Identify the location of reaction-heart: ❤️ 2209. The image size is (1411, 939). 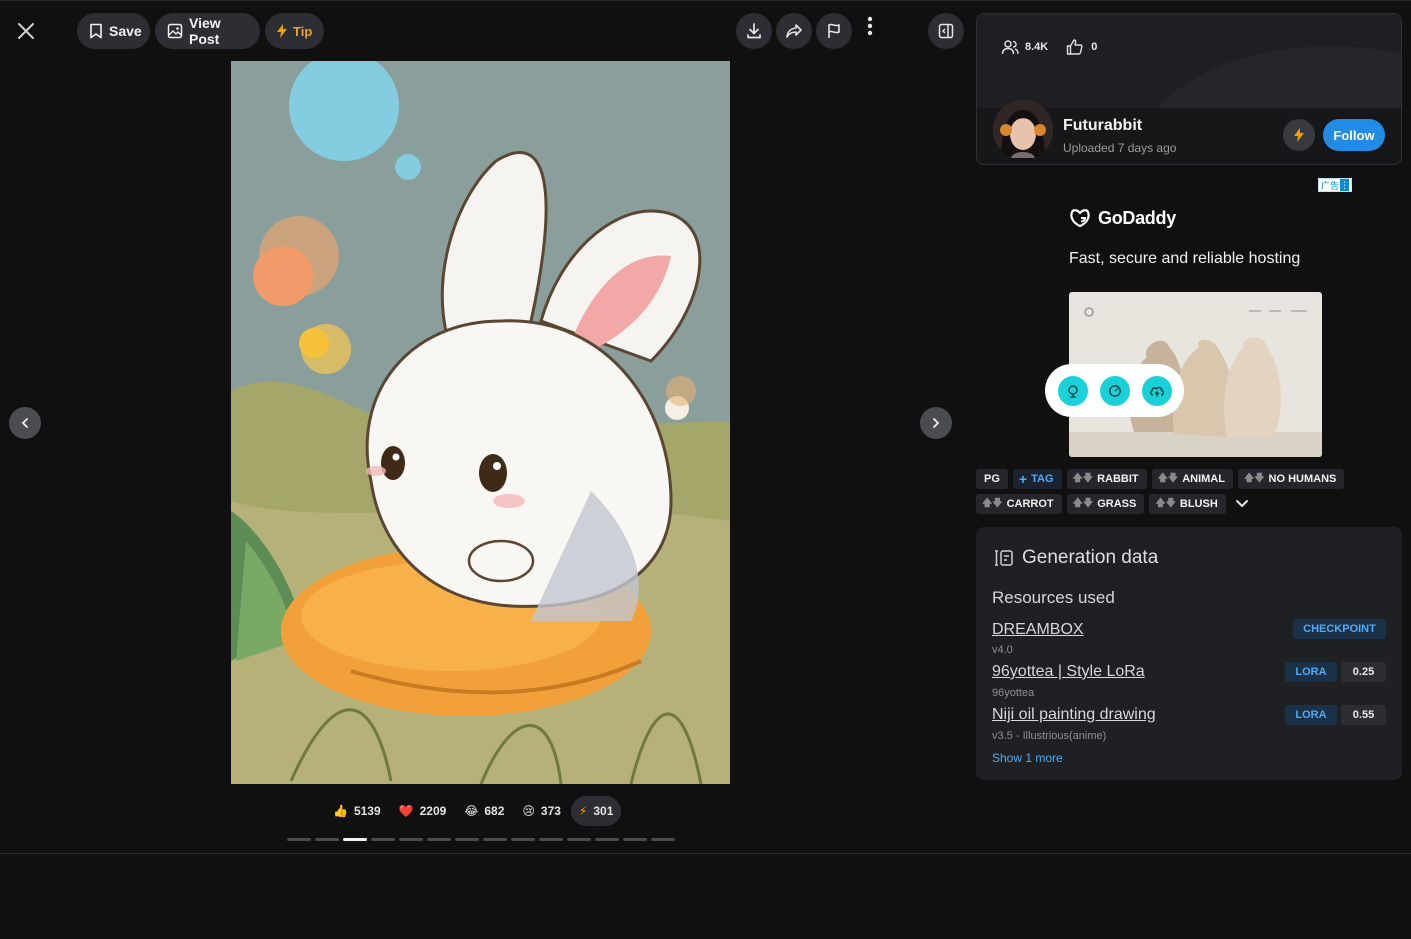
(423, 811).